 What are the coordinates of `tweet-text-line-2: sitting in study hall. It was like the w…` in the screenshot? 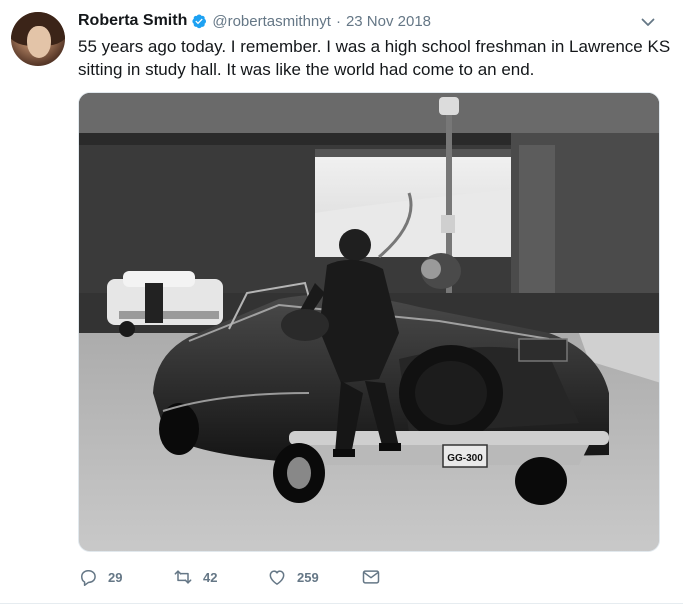 It's located at (306, 69).